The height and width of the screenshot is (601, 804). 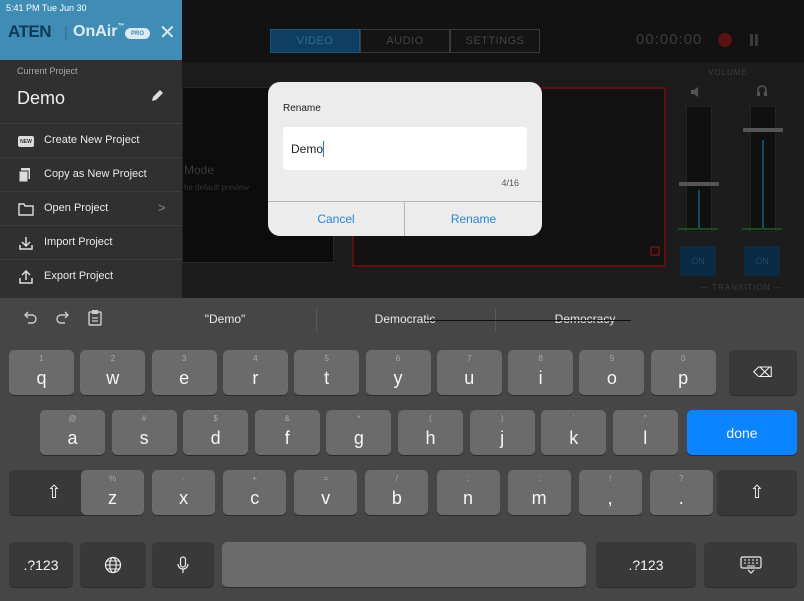 What do you see at coordinates (396, 478) in the screenshot?
I see `key-hint: /` at bounding box center [396, 478].